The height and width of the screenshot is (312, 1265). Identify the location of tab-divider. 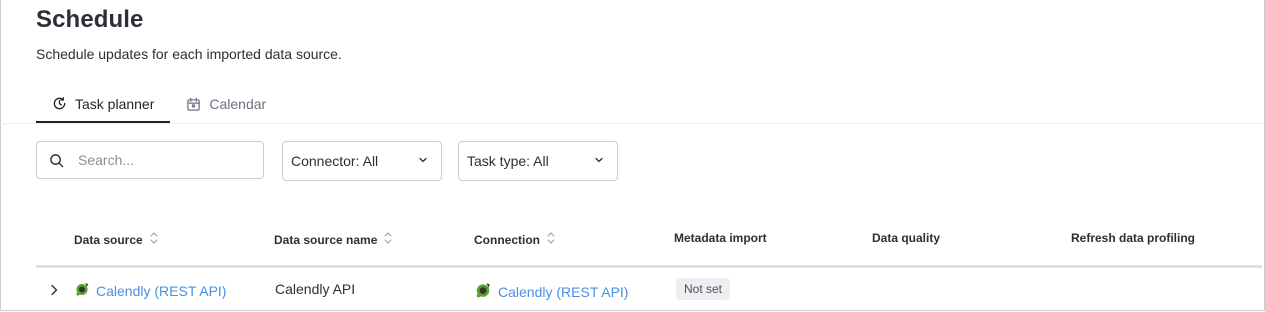
(631, 123).